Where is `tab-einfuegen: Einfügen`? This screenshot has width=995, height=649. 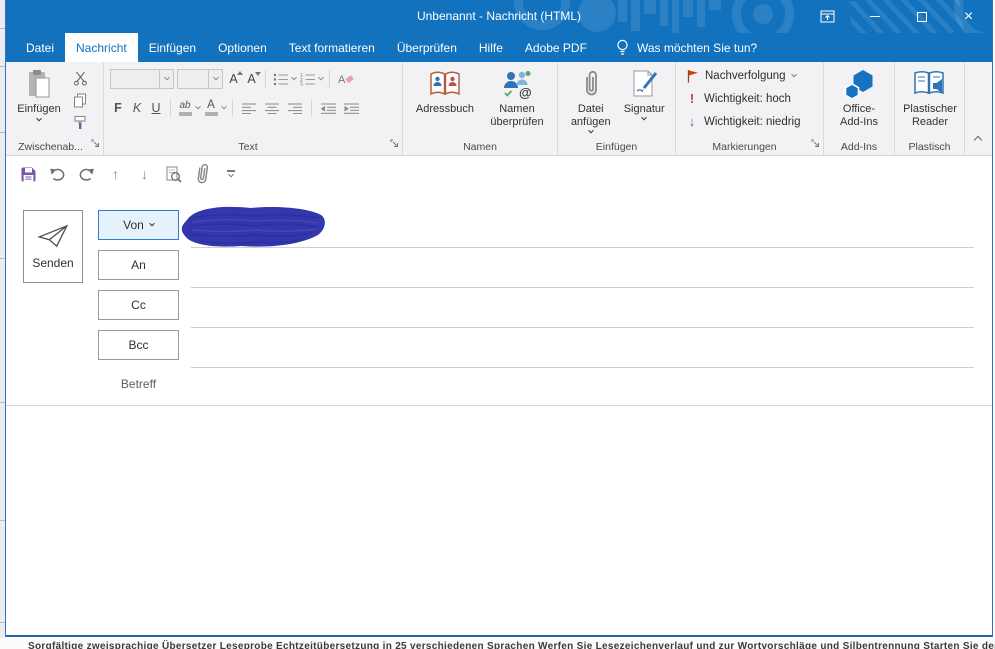 tab-einfuegen: Einfügen is located at coordinates (172, 47).